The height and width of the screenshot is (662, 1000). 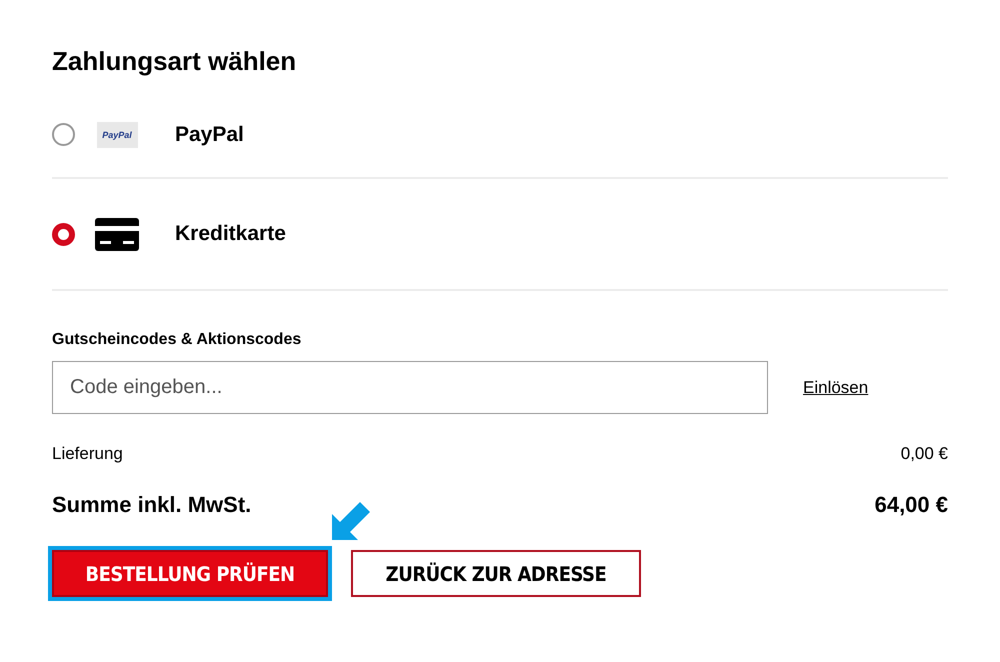 I want to click on paypal-logo: PayPal, so click(x=117, y=135).